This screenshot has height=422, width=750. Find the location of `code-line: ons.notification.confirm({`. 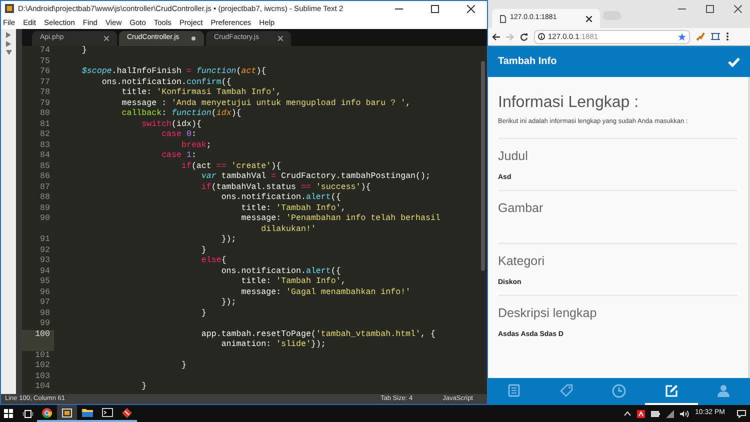

code-line: ons.notification.confirm({ is located at coordinates (166, 82).